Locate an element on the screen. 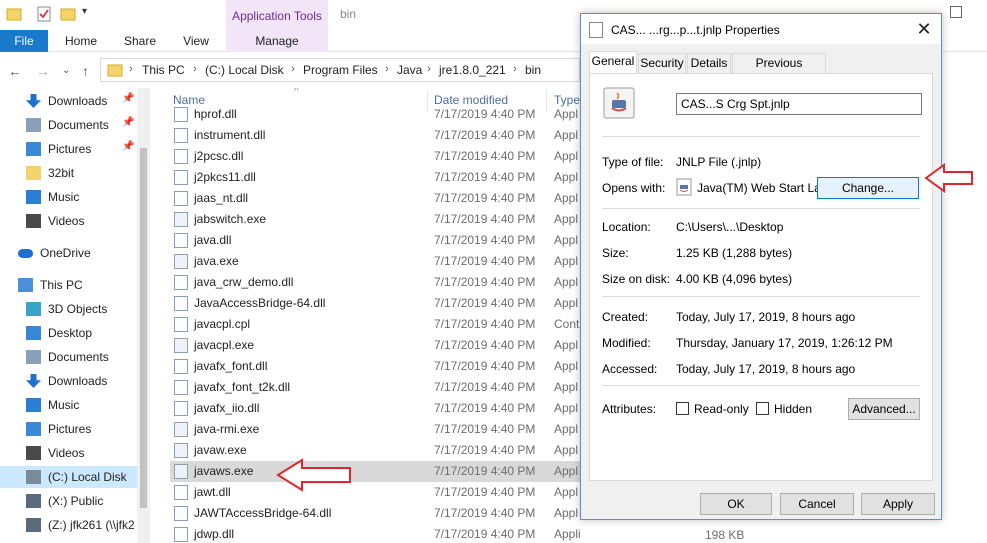  file-row: javafx_font.dll 7/17/2019 4:40 PM Appl is located at coordinates (375, 366).